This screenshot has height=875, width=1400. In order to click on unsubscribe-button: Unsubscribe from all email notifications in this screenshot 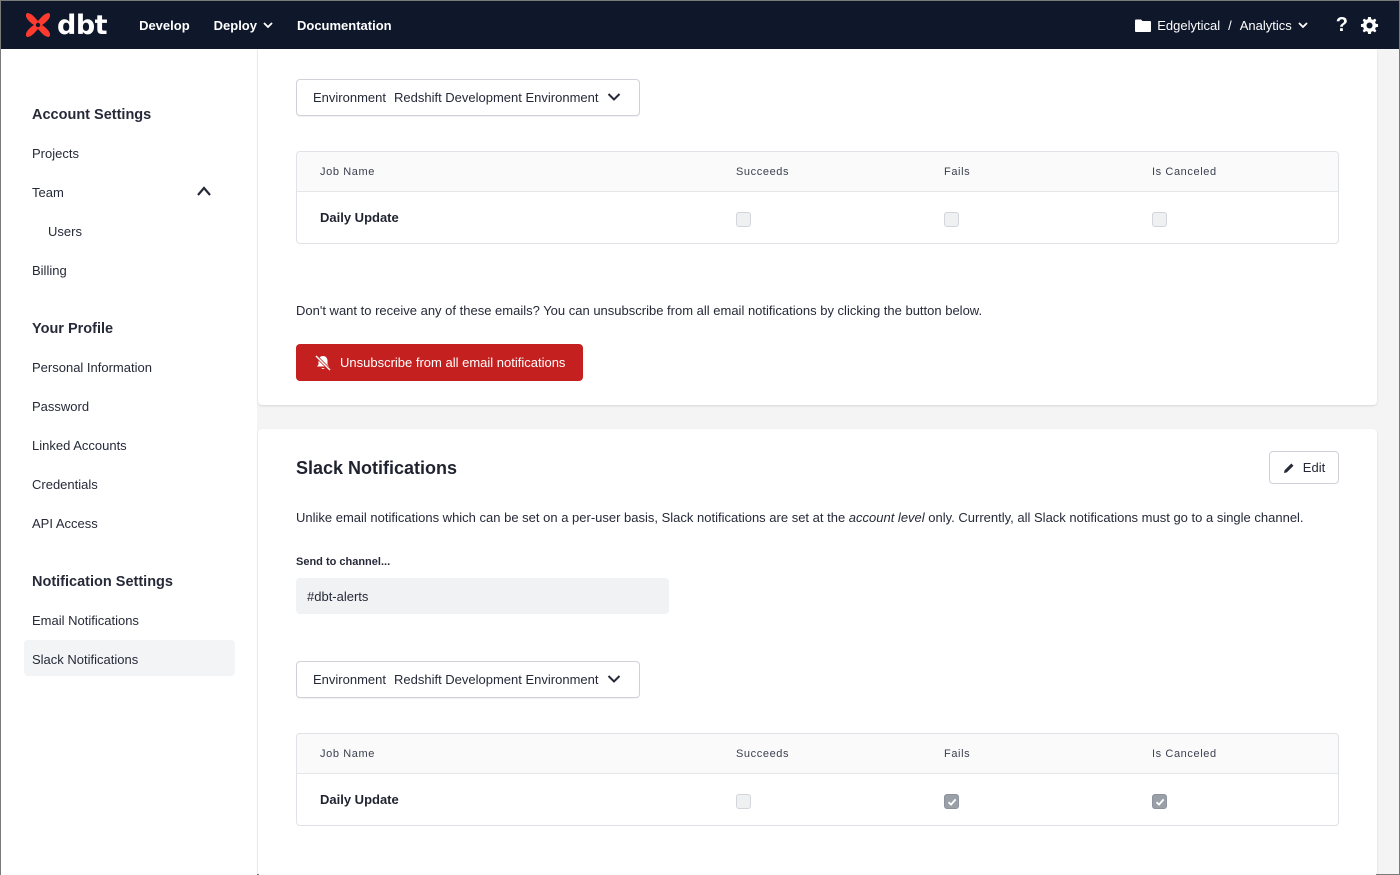, I will do `click(439, 362)`.